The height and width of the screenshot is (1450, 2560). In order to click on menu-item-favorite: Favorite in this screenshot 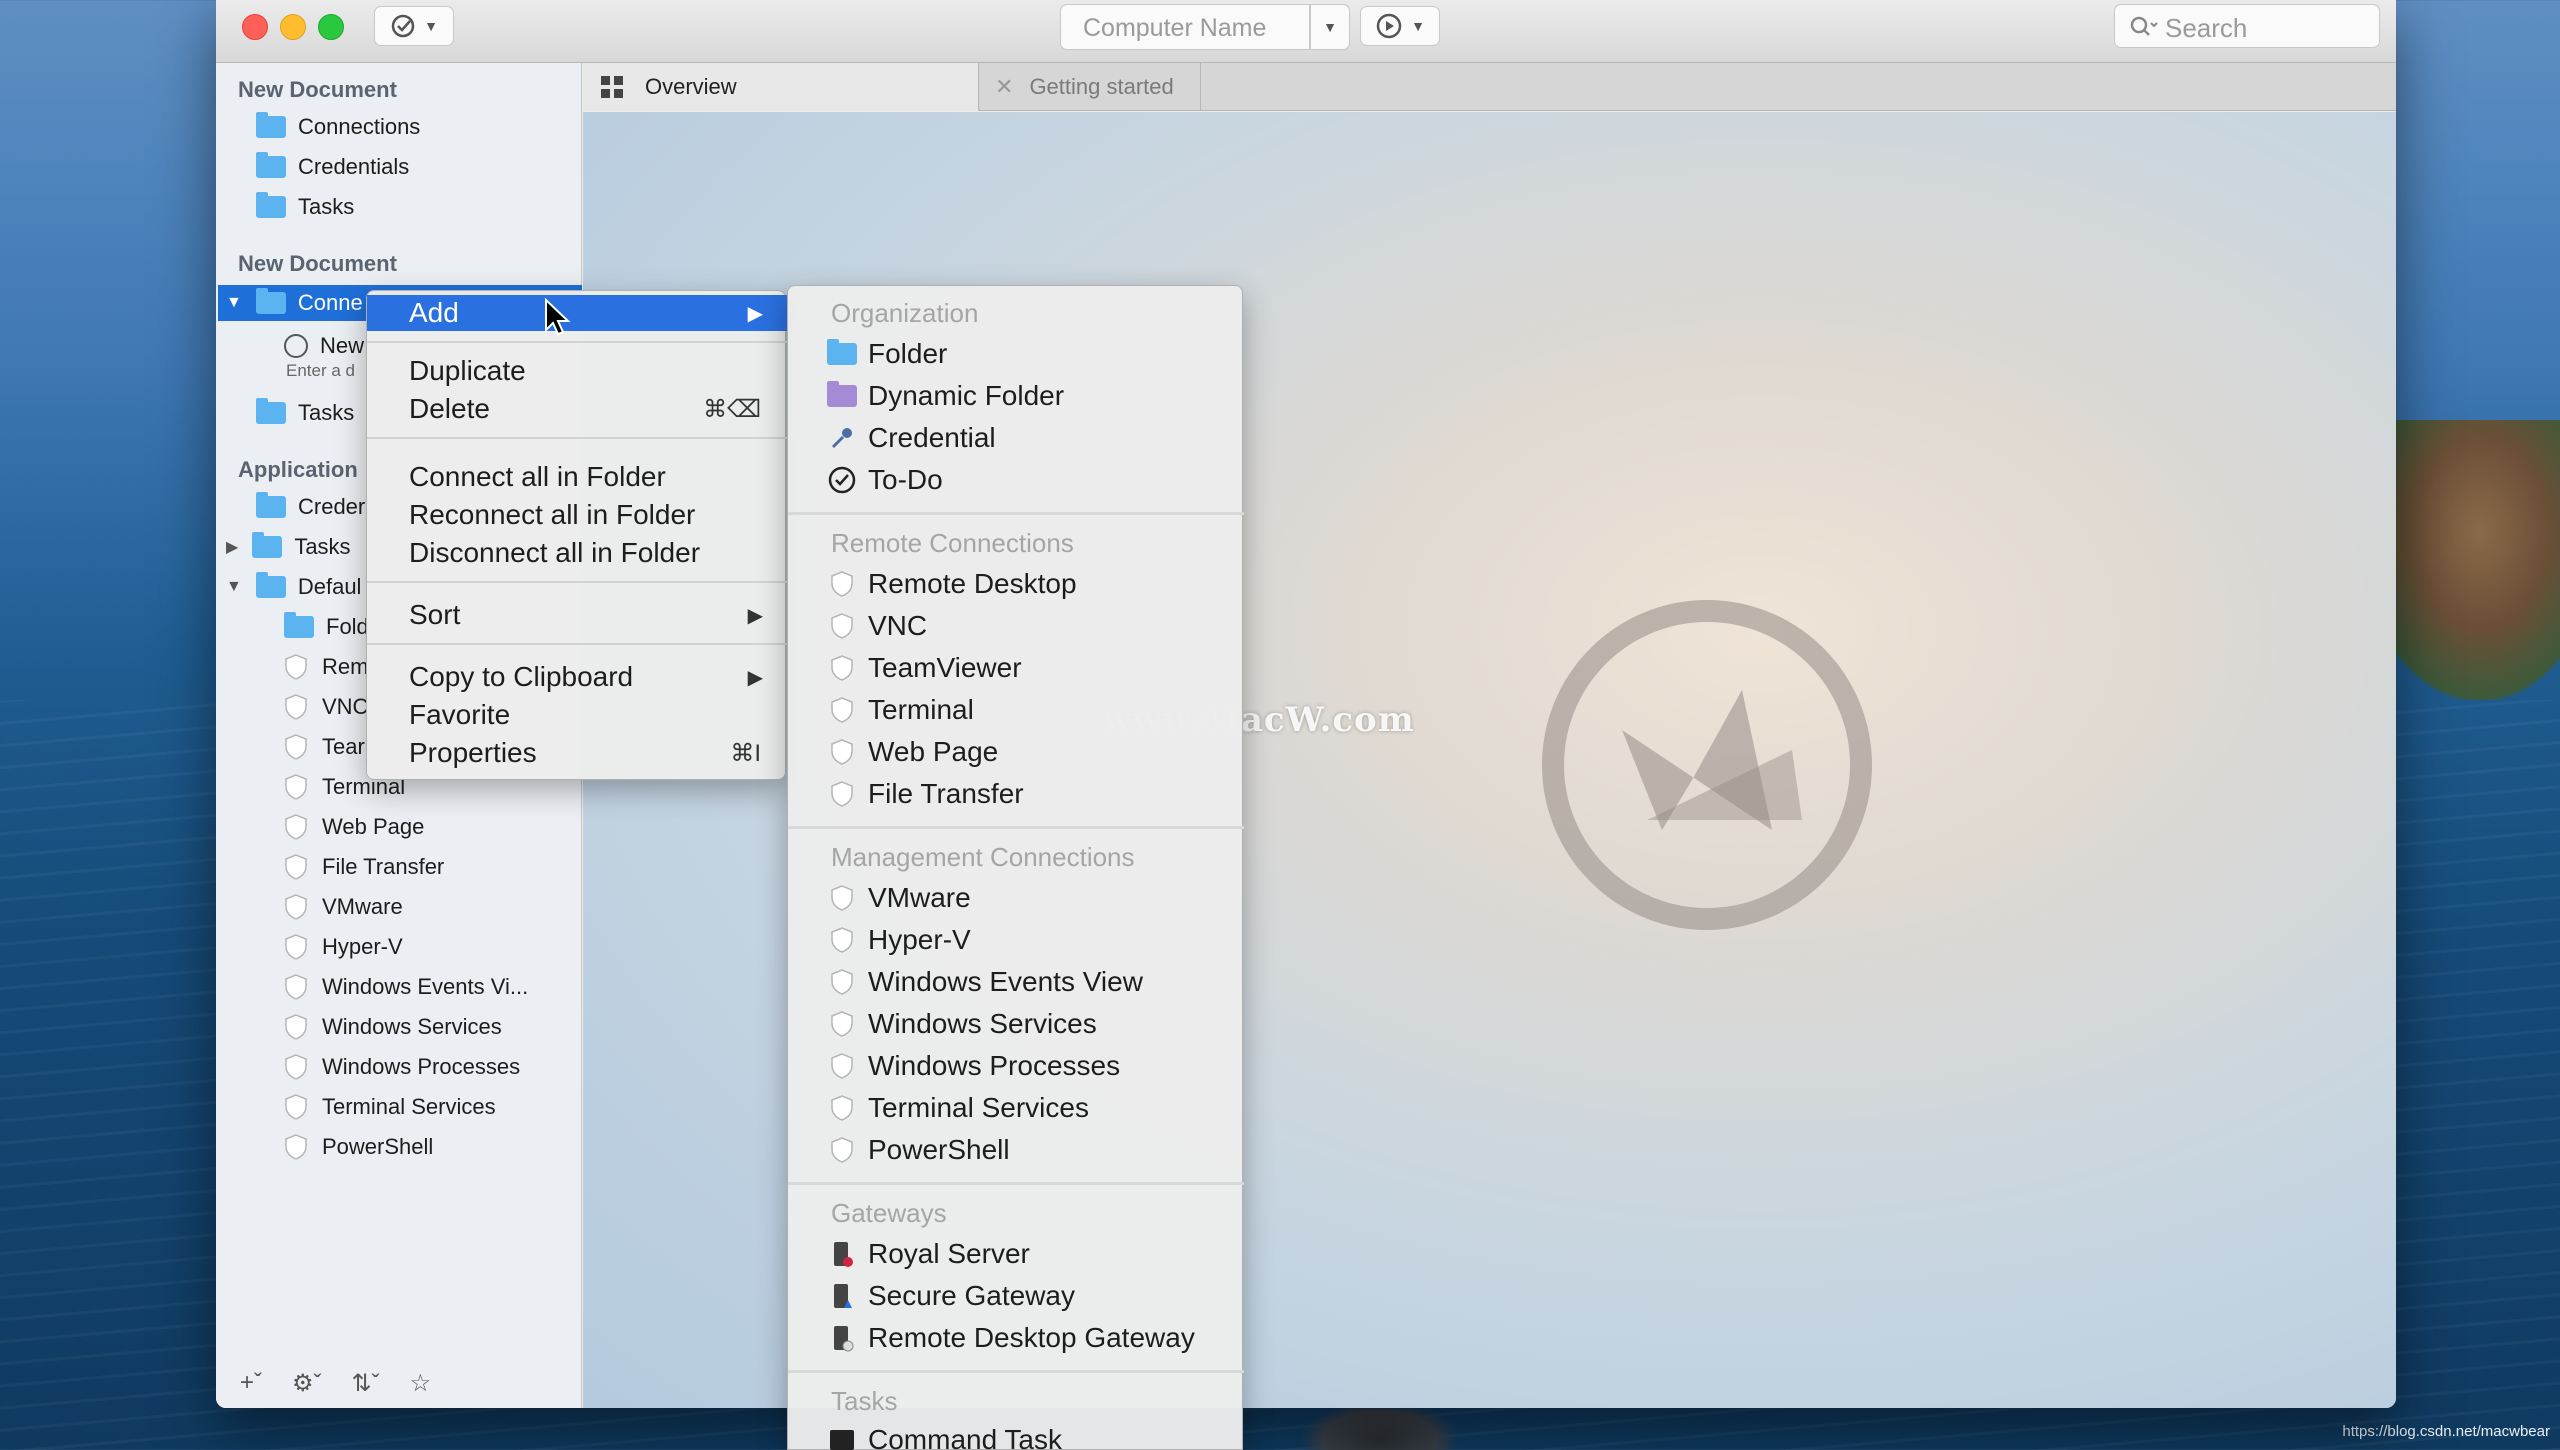, I will do `click(577, 715)`.